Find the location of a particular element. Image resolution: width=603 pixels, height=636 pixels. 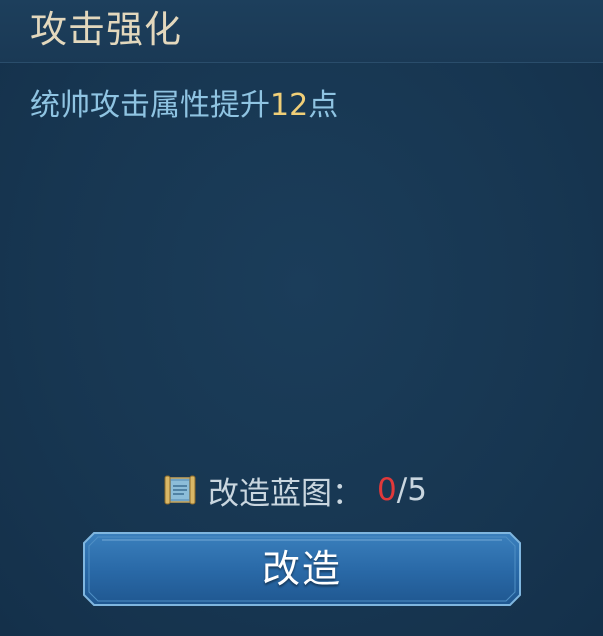

description-unit: 点 is located at coordinates (323, 105).